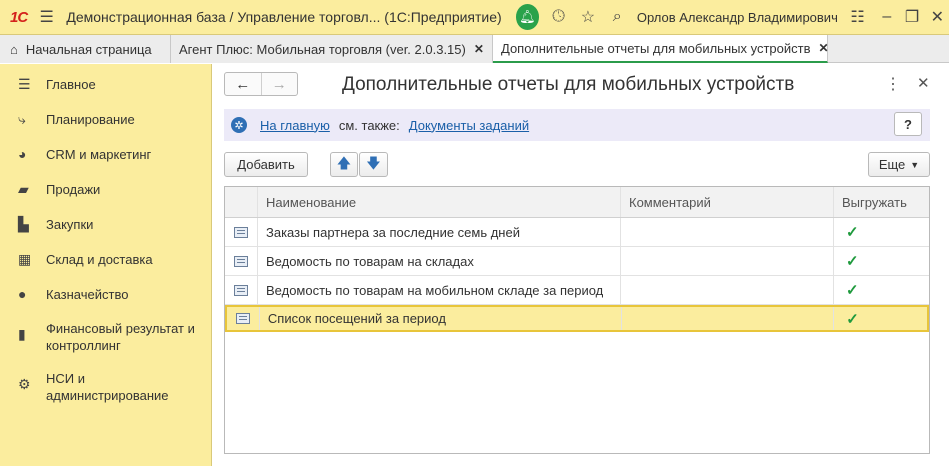 This screenshot has width=949, height=466. I want to click on sidebar-item-finance: ▮ Финансовый результат и контроллинг, so click(104, 337).